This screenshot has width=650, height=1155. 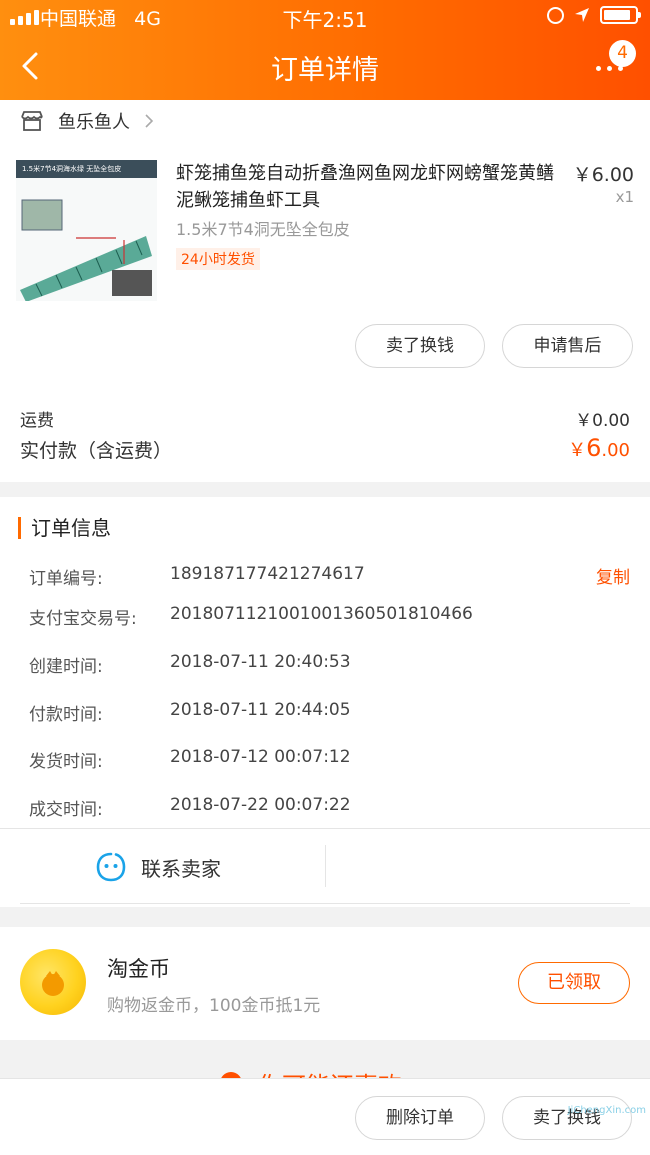 I want to click on store-icon, so click(x=32, y=121).